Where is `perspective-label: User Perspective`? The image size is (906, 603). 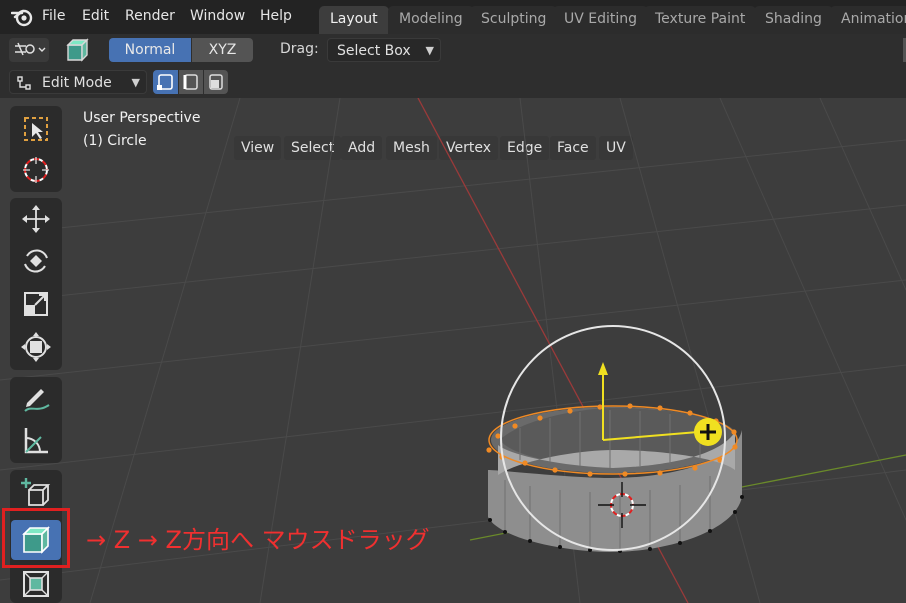
perspective-label: User Perspective is located at coordinates (142, 118).